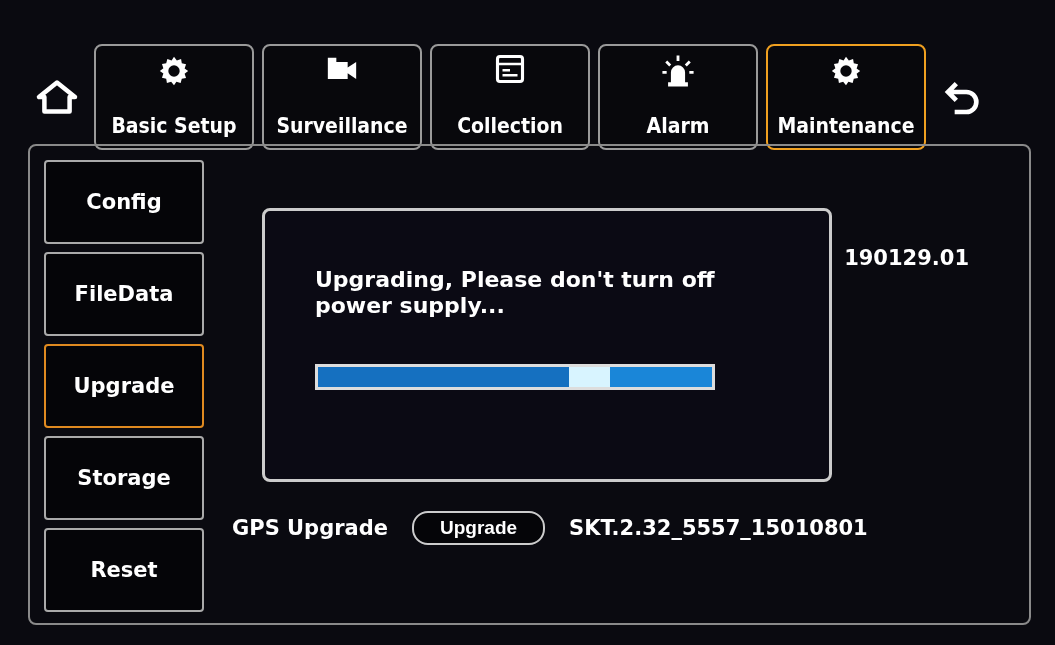 This screenshot has height=645, width=1055. I want to click on menu-tab: Alarm, so click(678, 97).